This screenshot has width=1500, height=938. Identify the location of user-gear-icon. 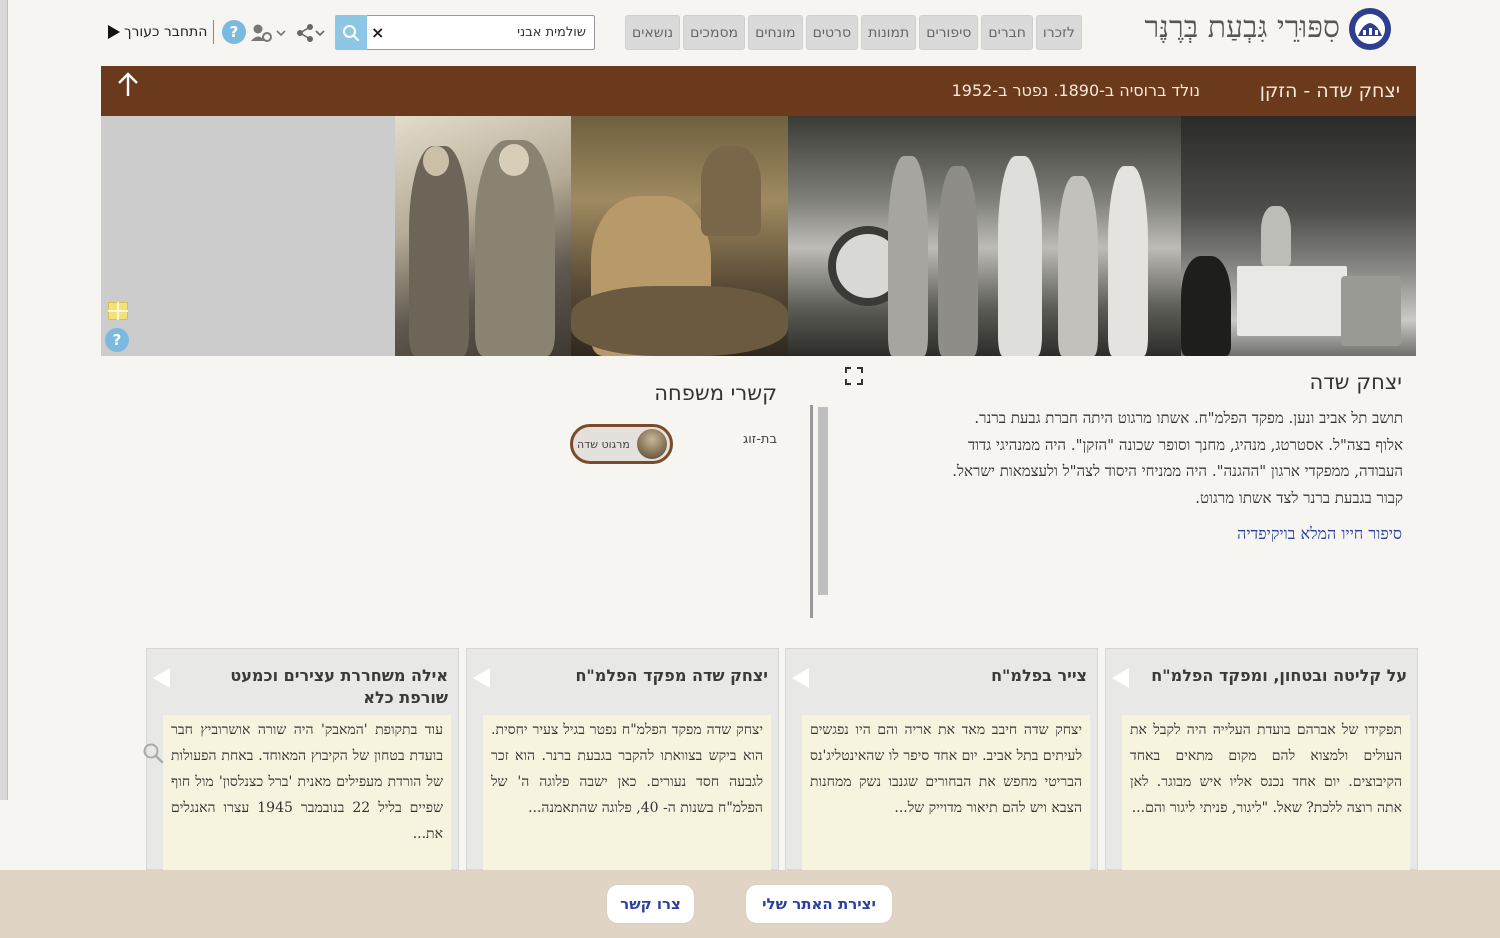
(268, 33).